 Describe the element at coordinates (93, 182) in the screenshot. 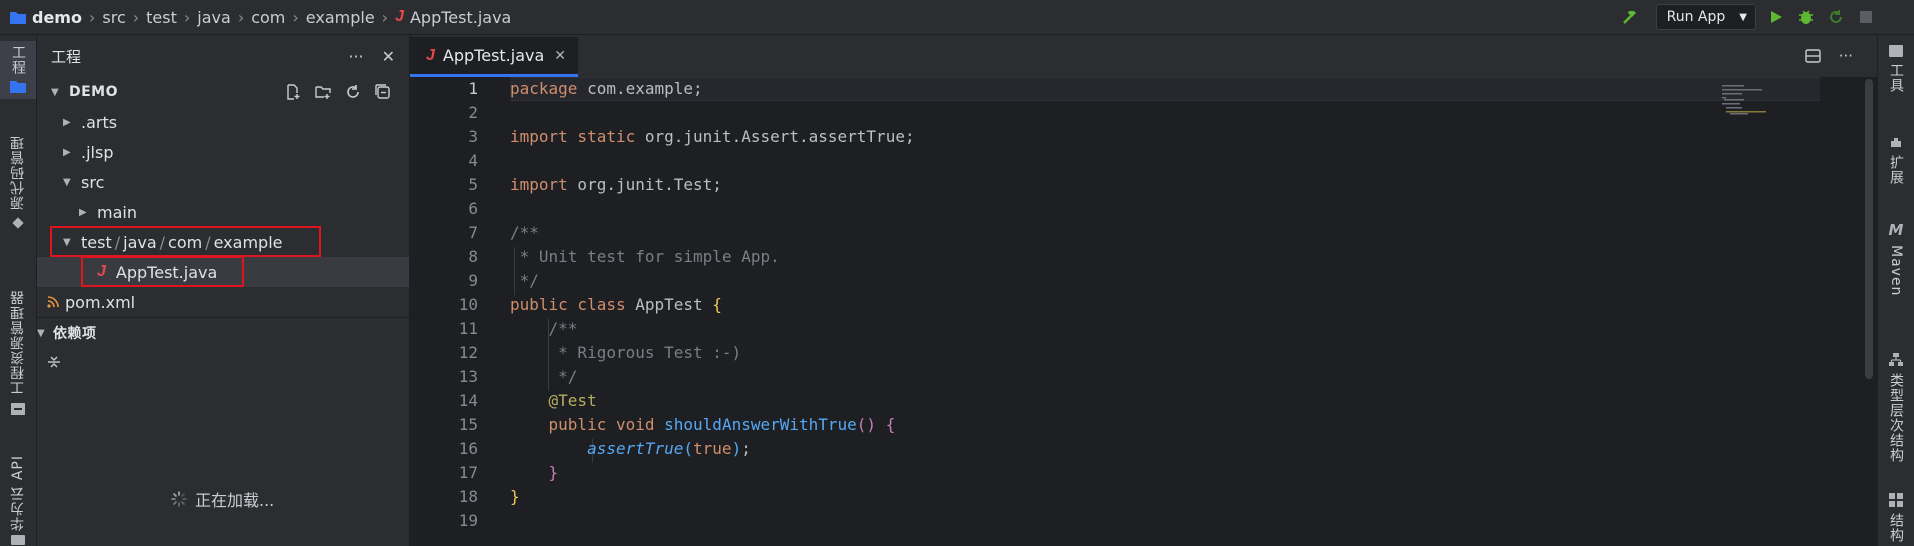

I see `tree-item-label: src` at that location.